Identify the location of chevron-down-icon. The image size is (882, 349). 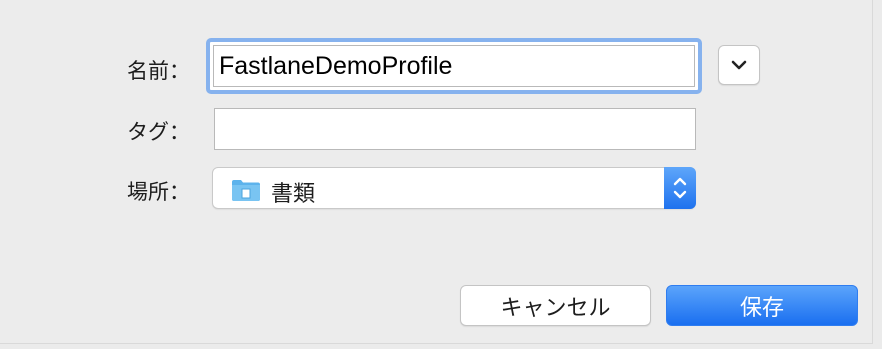
(739, 65).